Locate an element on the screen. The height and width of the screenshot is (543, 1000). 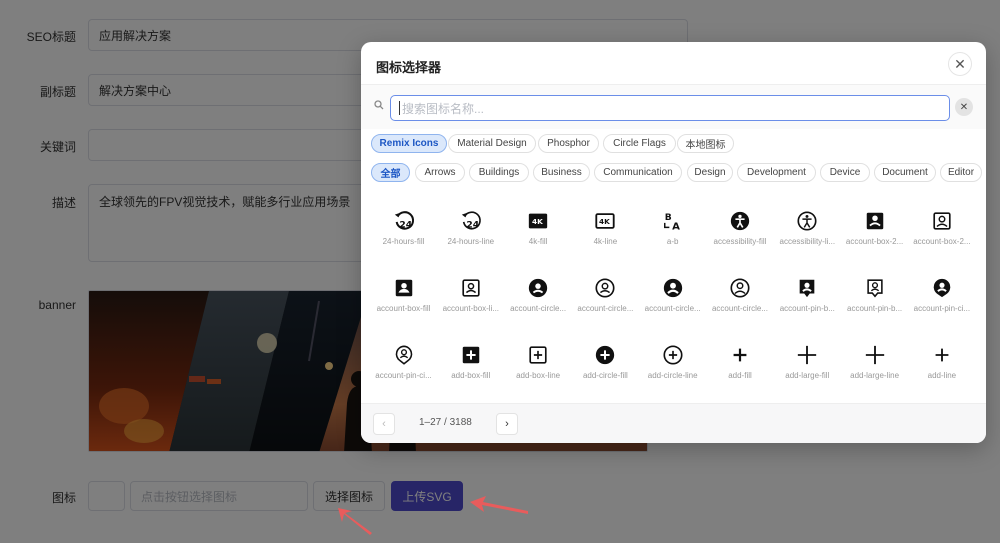
icon-option-label: a-b is located at coordinates (672, 241).